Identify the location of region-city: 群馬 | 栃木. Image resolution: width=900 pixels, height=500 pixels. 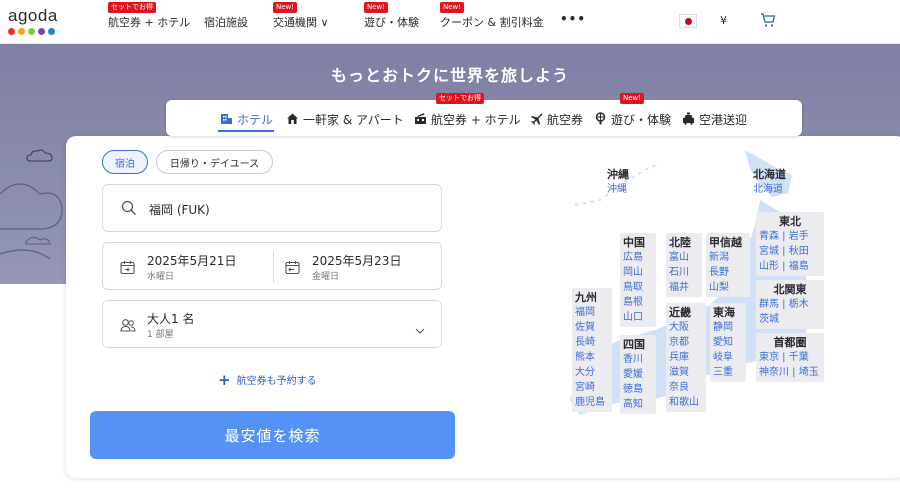
(790, 304).